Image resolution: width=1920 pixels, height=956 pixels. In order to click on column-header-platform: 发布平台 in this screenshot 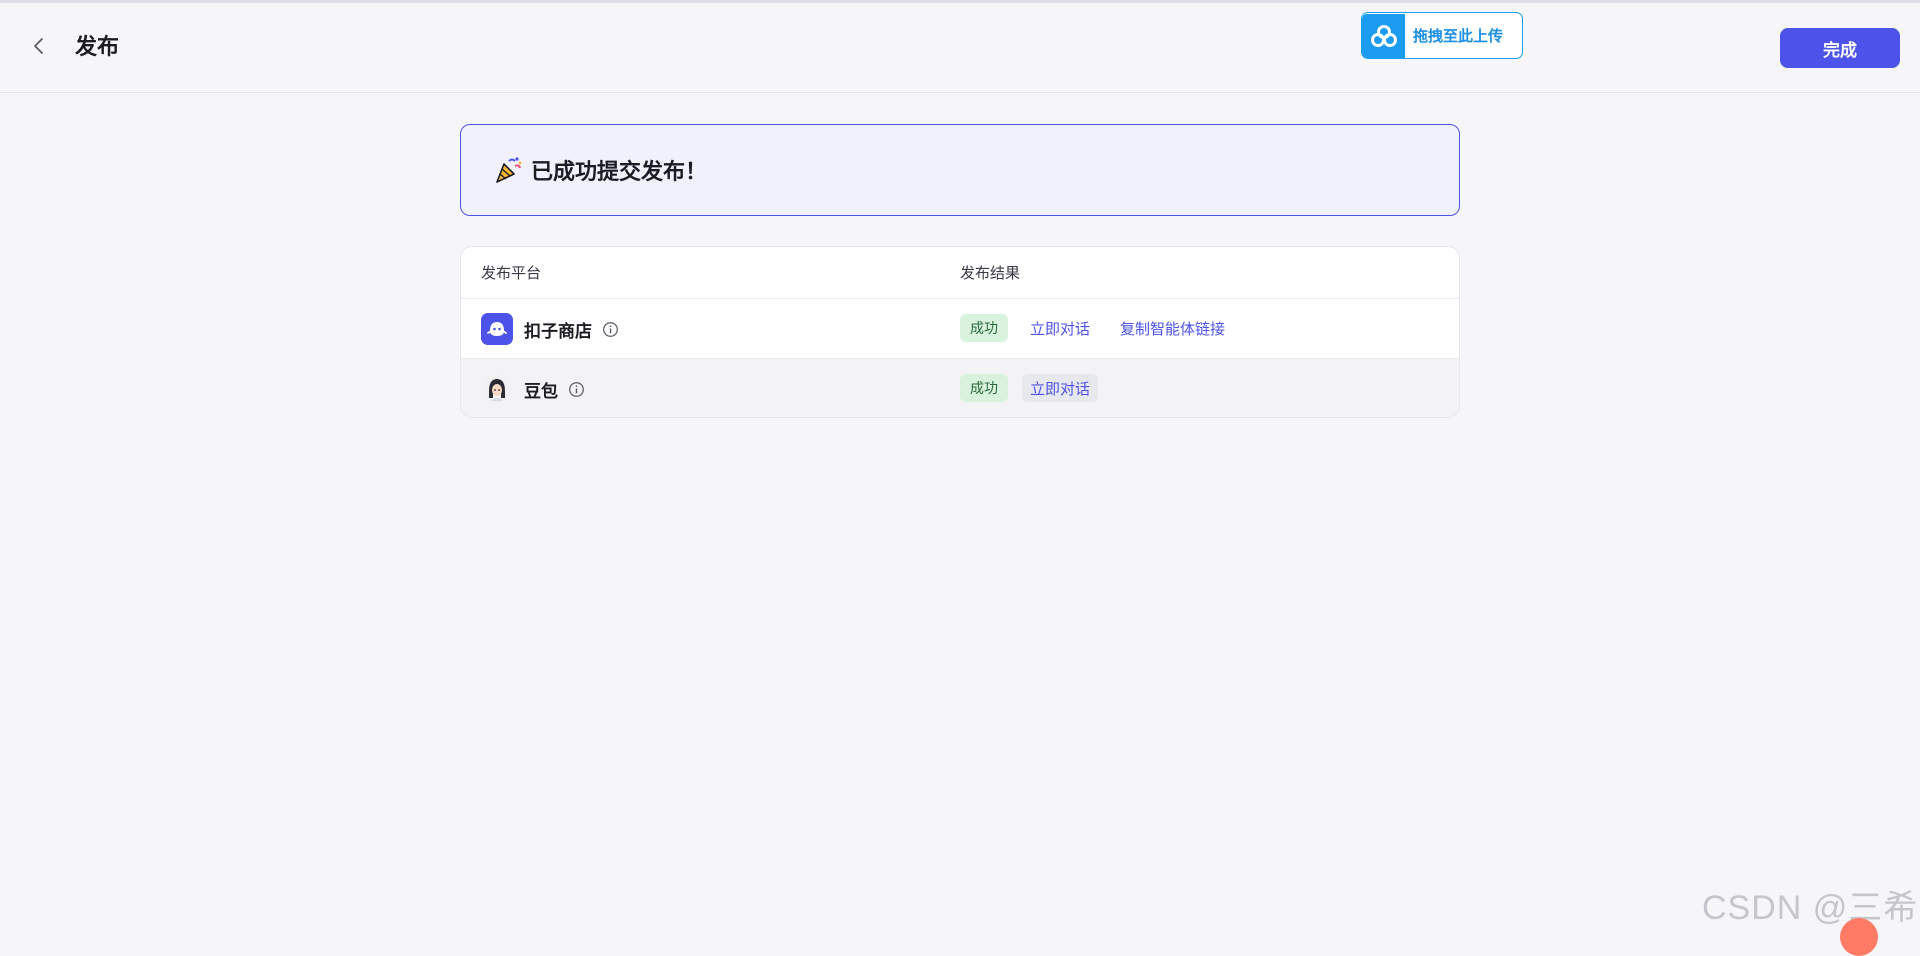, I will do `click(511, 273)`.